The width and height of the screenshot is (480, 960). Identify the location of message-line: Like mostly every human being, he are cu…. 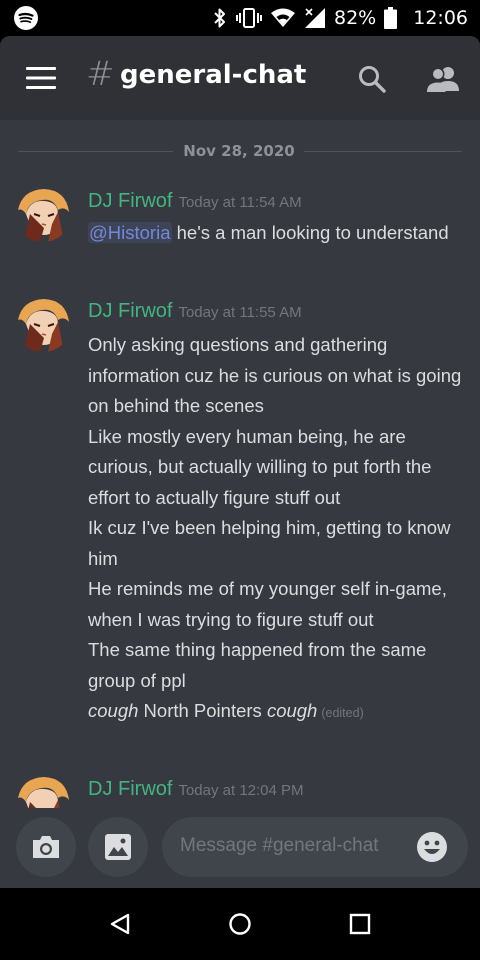
(260, 466).